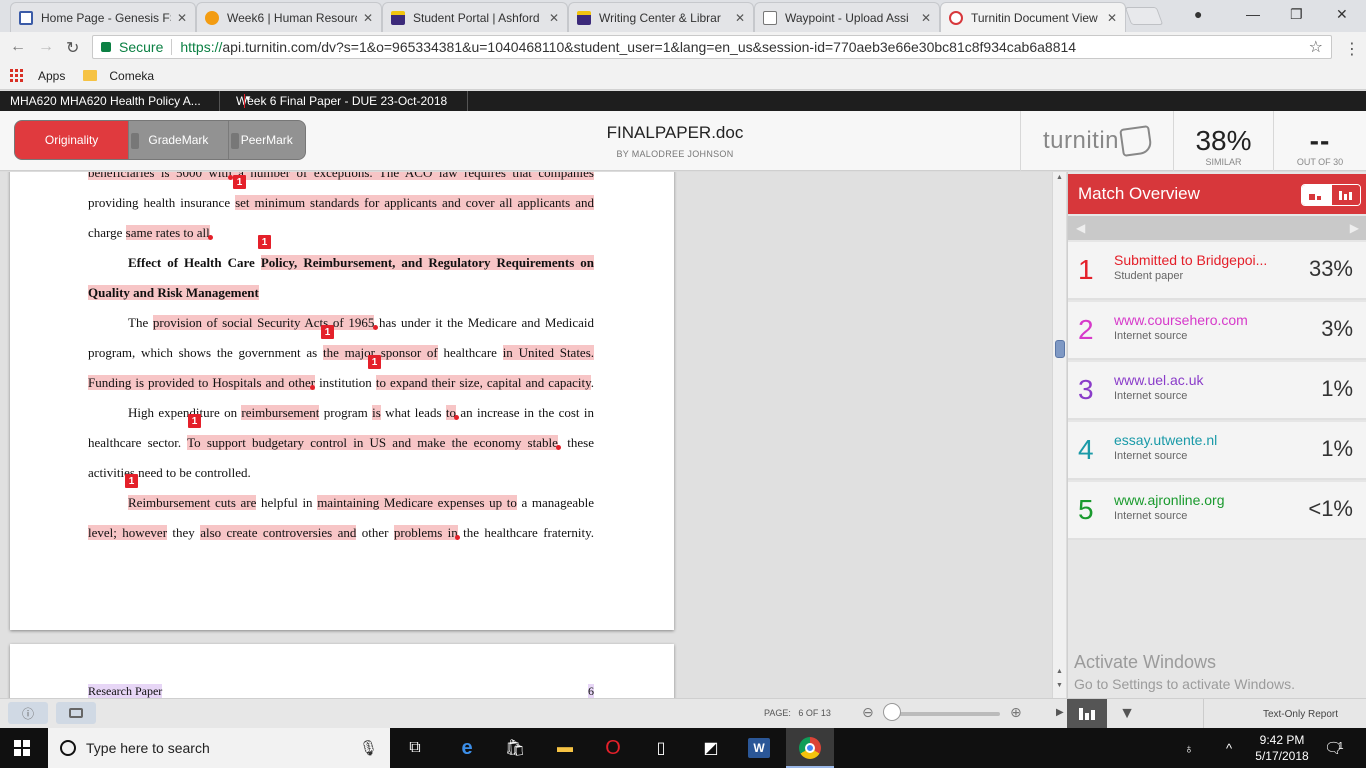 This screenshot has height=768, width=1366. Describe the element at coordinates (128, 532) in the screenshot. I see `match-highlight: level; however` at that location.